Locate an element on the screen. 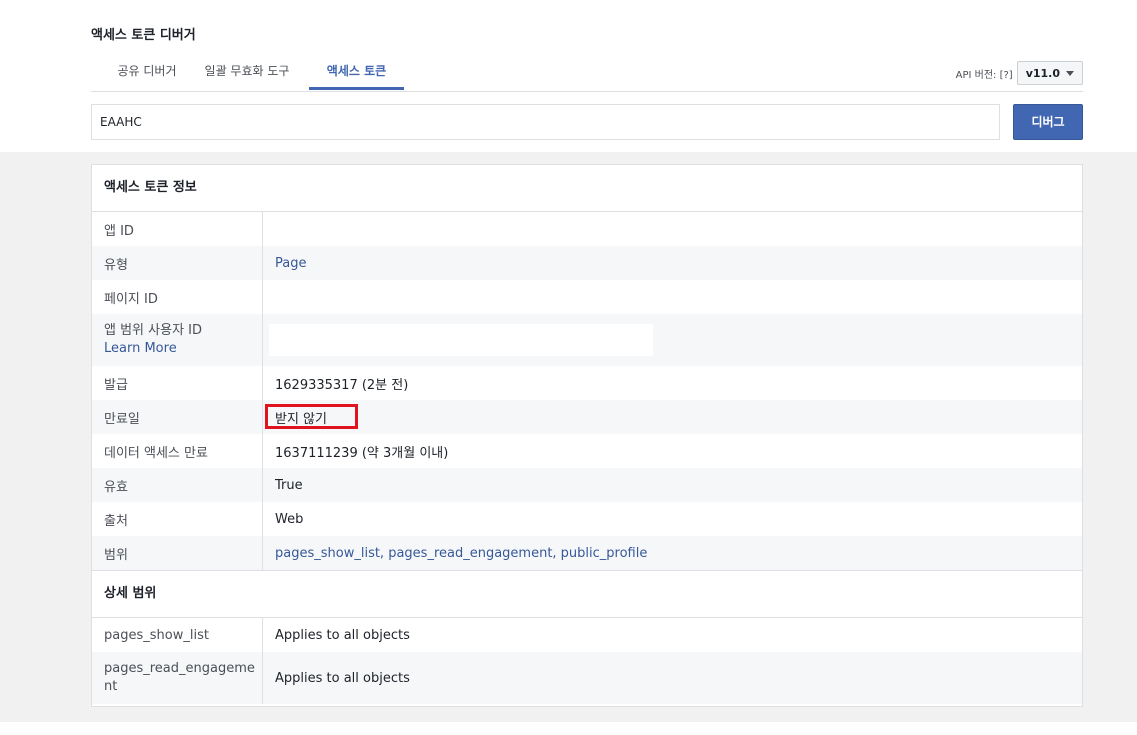 Image resolution: width=1137 pixels, height=735 pixels. api-version-select: v11.0 is located at coordinates (1049, 73).